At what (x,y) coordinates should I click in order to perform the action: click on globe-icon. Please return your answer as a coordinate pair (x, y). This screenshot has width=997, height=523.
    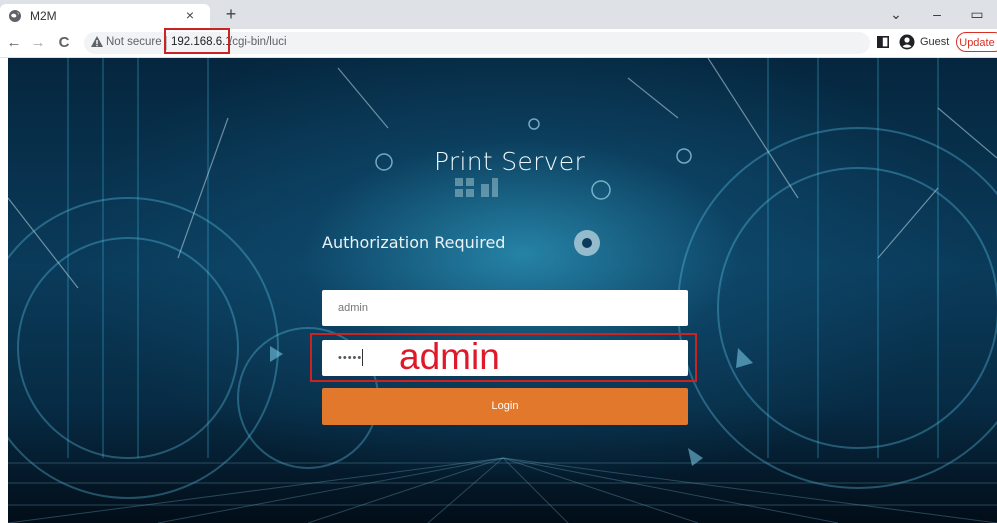
    Looking at the image, I should click on (15, 16).